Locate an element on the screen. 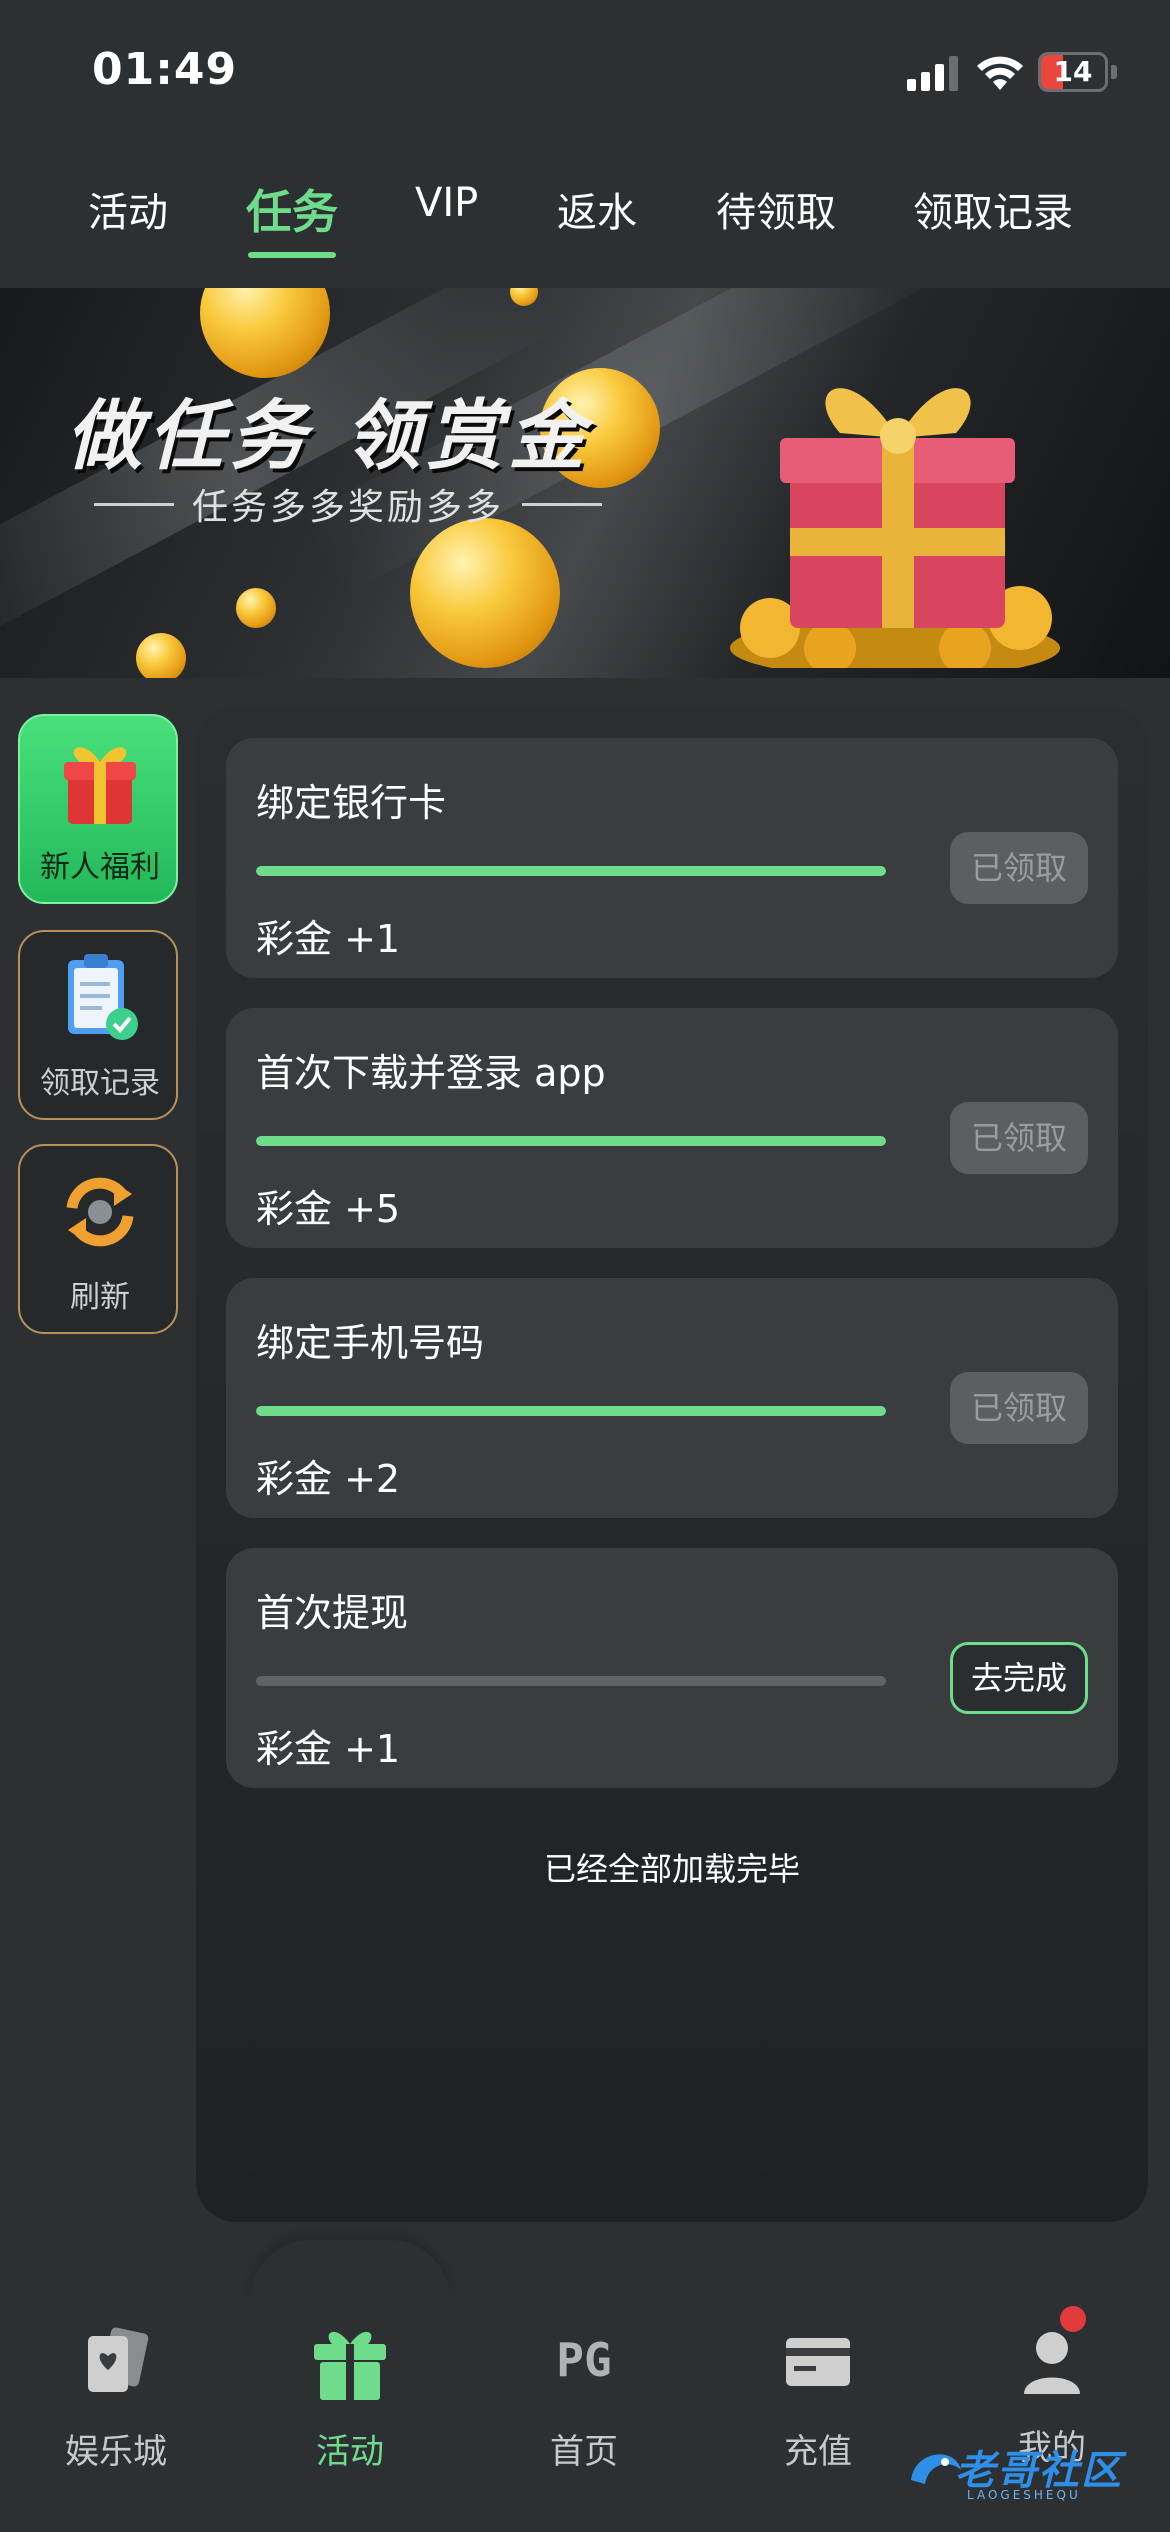 The width and height of the screenshot is (1170, 2532). watermark-logo: 老哥社区 LAOGESHEQU is located at coordinates (1030, 2470).